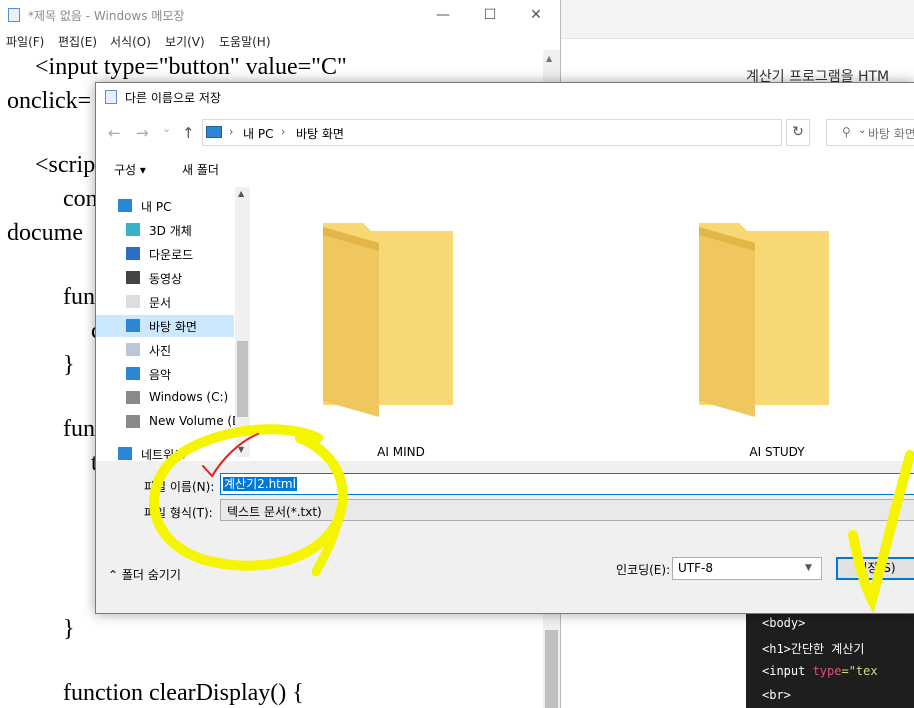 This screenshot has width=914, height=708. I want to click on code-line: <br>, so click(776, 695).